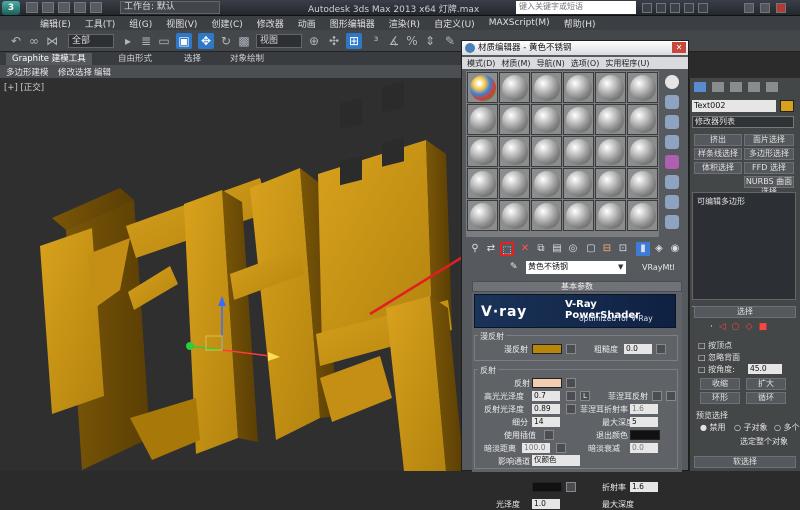  I want to click on affect-channels-dropdown: 仅颜色, so click(556, 460).